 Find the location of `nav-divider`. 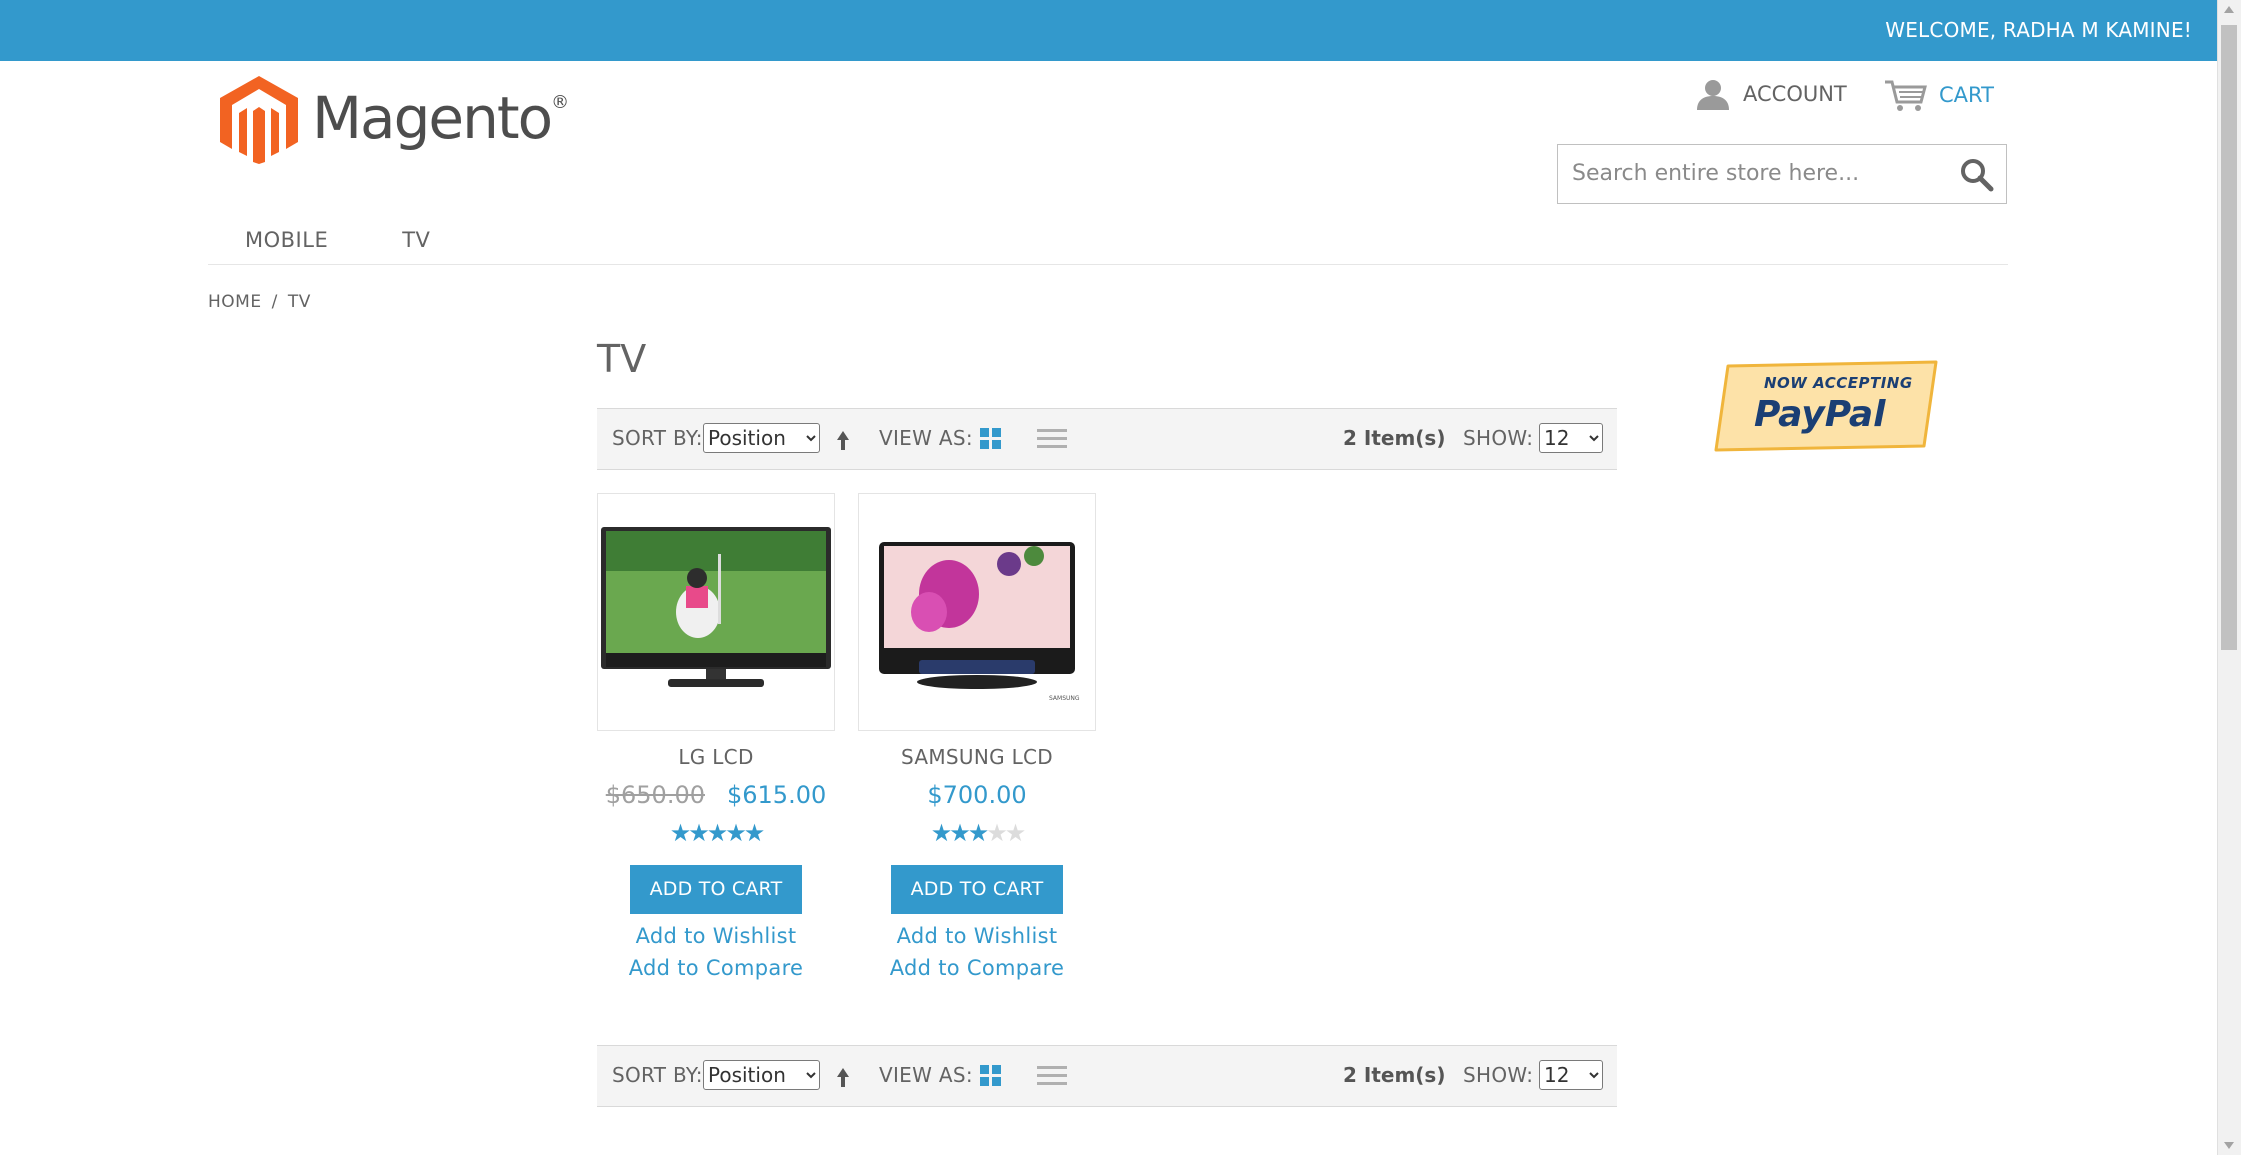

nav-divider is located at coordinates (1108, 264).